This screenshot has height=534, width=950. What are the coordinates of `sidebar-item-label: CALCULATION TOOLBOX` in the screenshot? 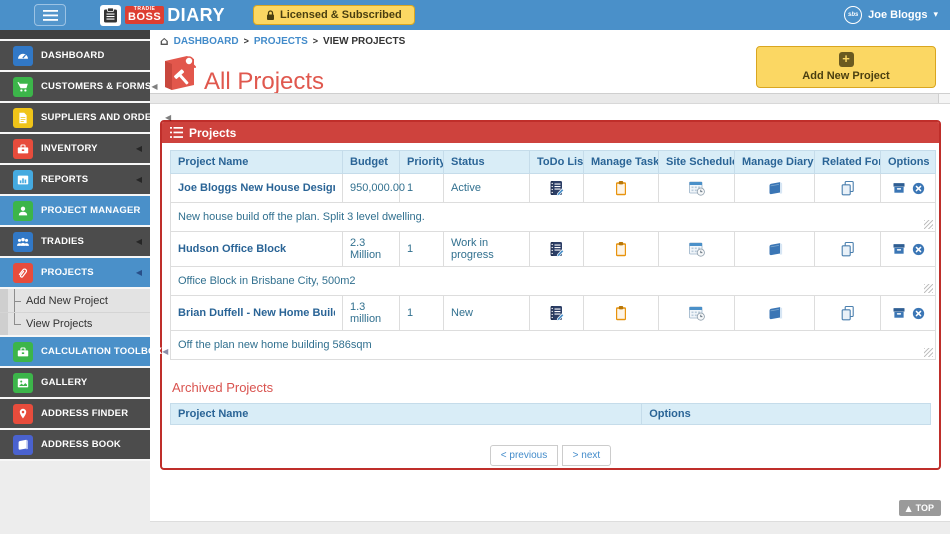 It's located at (102, 351).